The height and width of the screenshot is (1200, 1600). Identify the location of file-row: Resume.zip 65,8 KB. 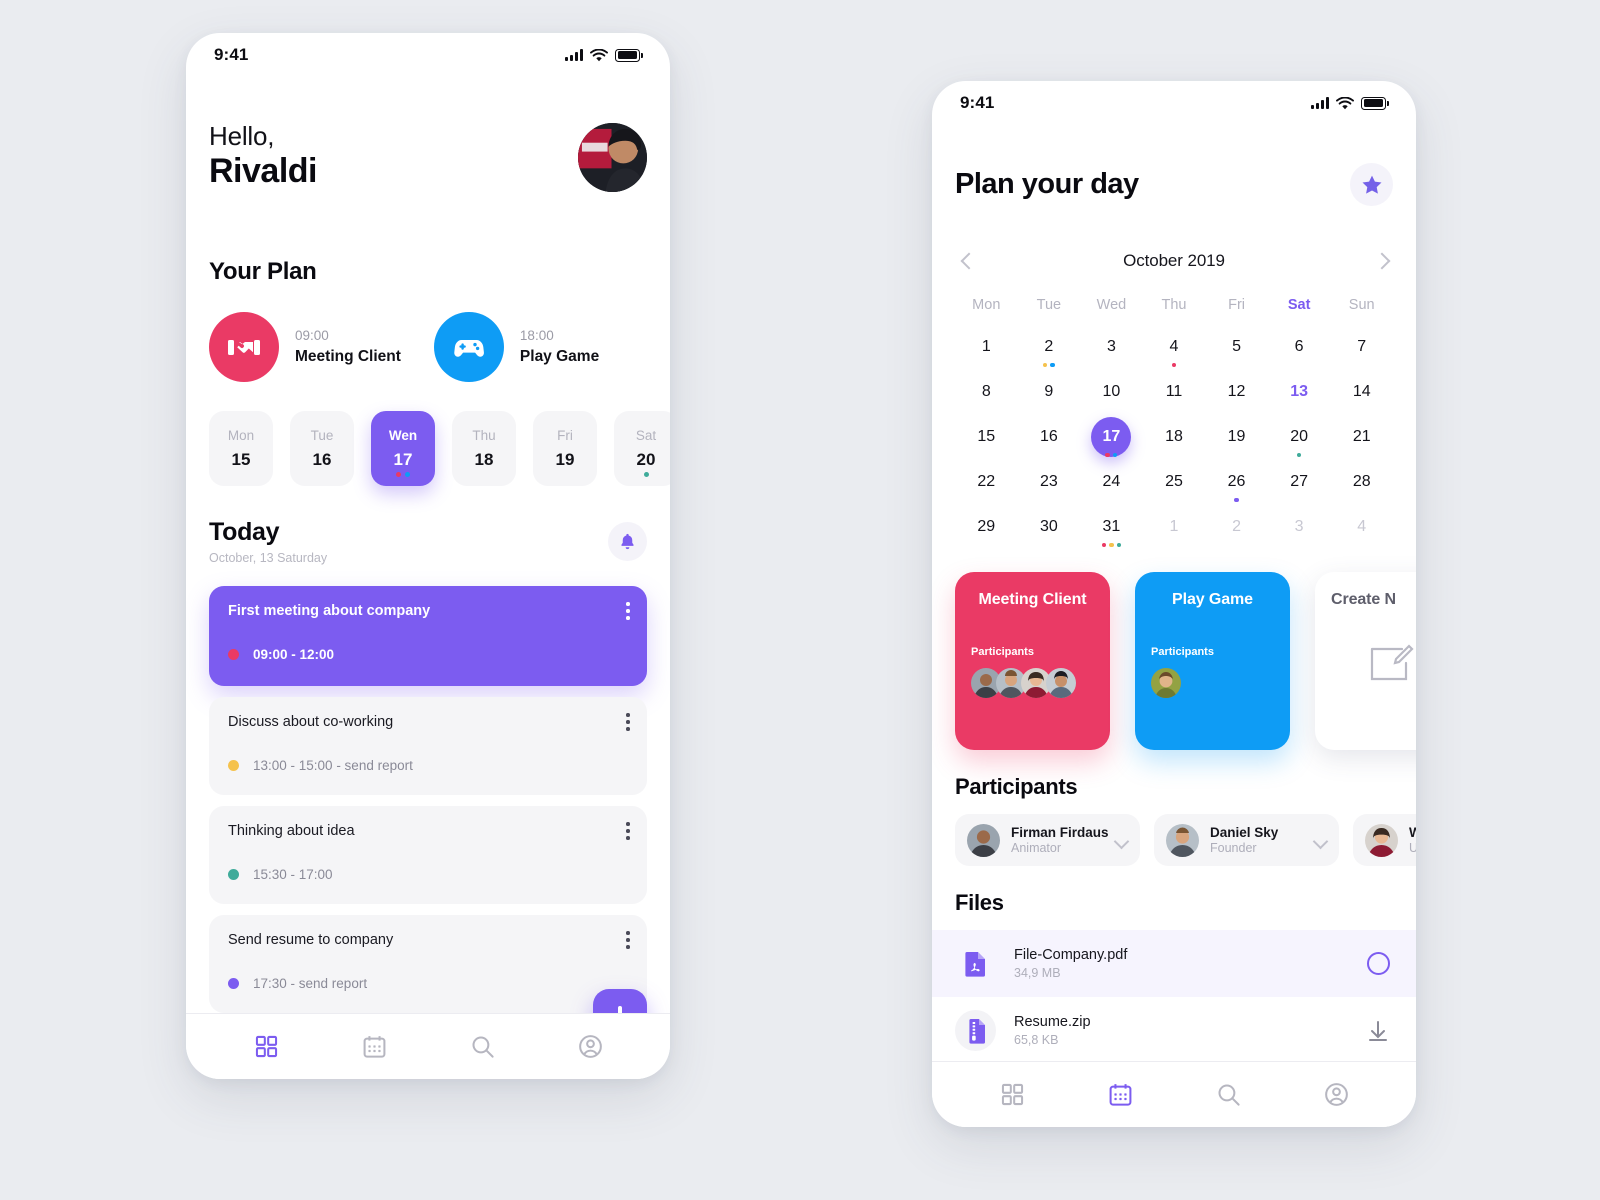
(1174, 1030).